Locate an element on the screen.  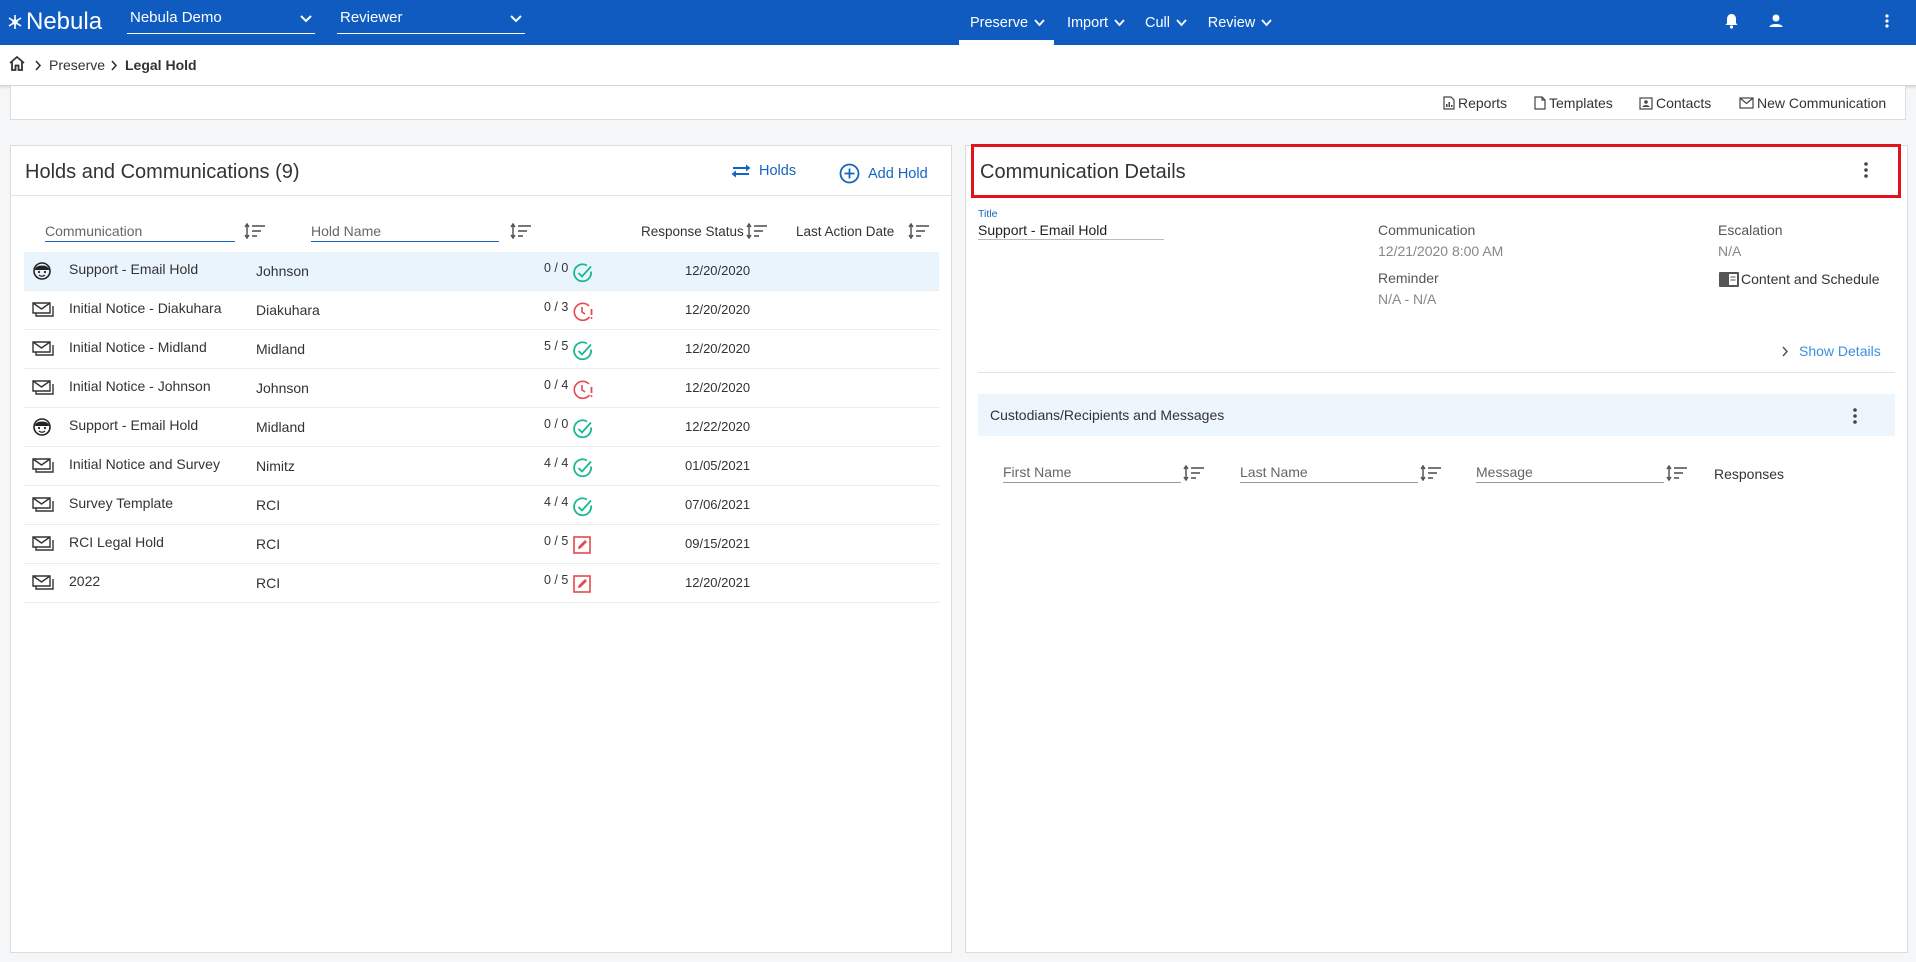
bell-icon is located at coordinates (1731, 21).